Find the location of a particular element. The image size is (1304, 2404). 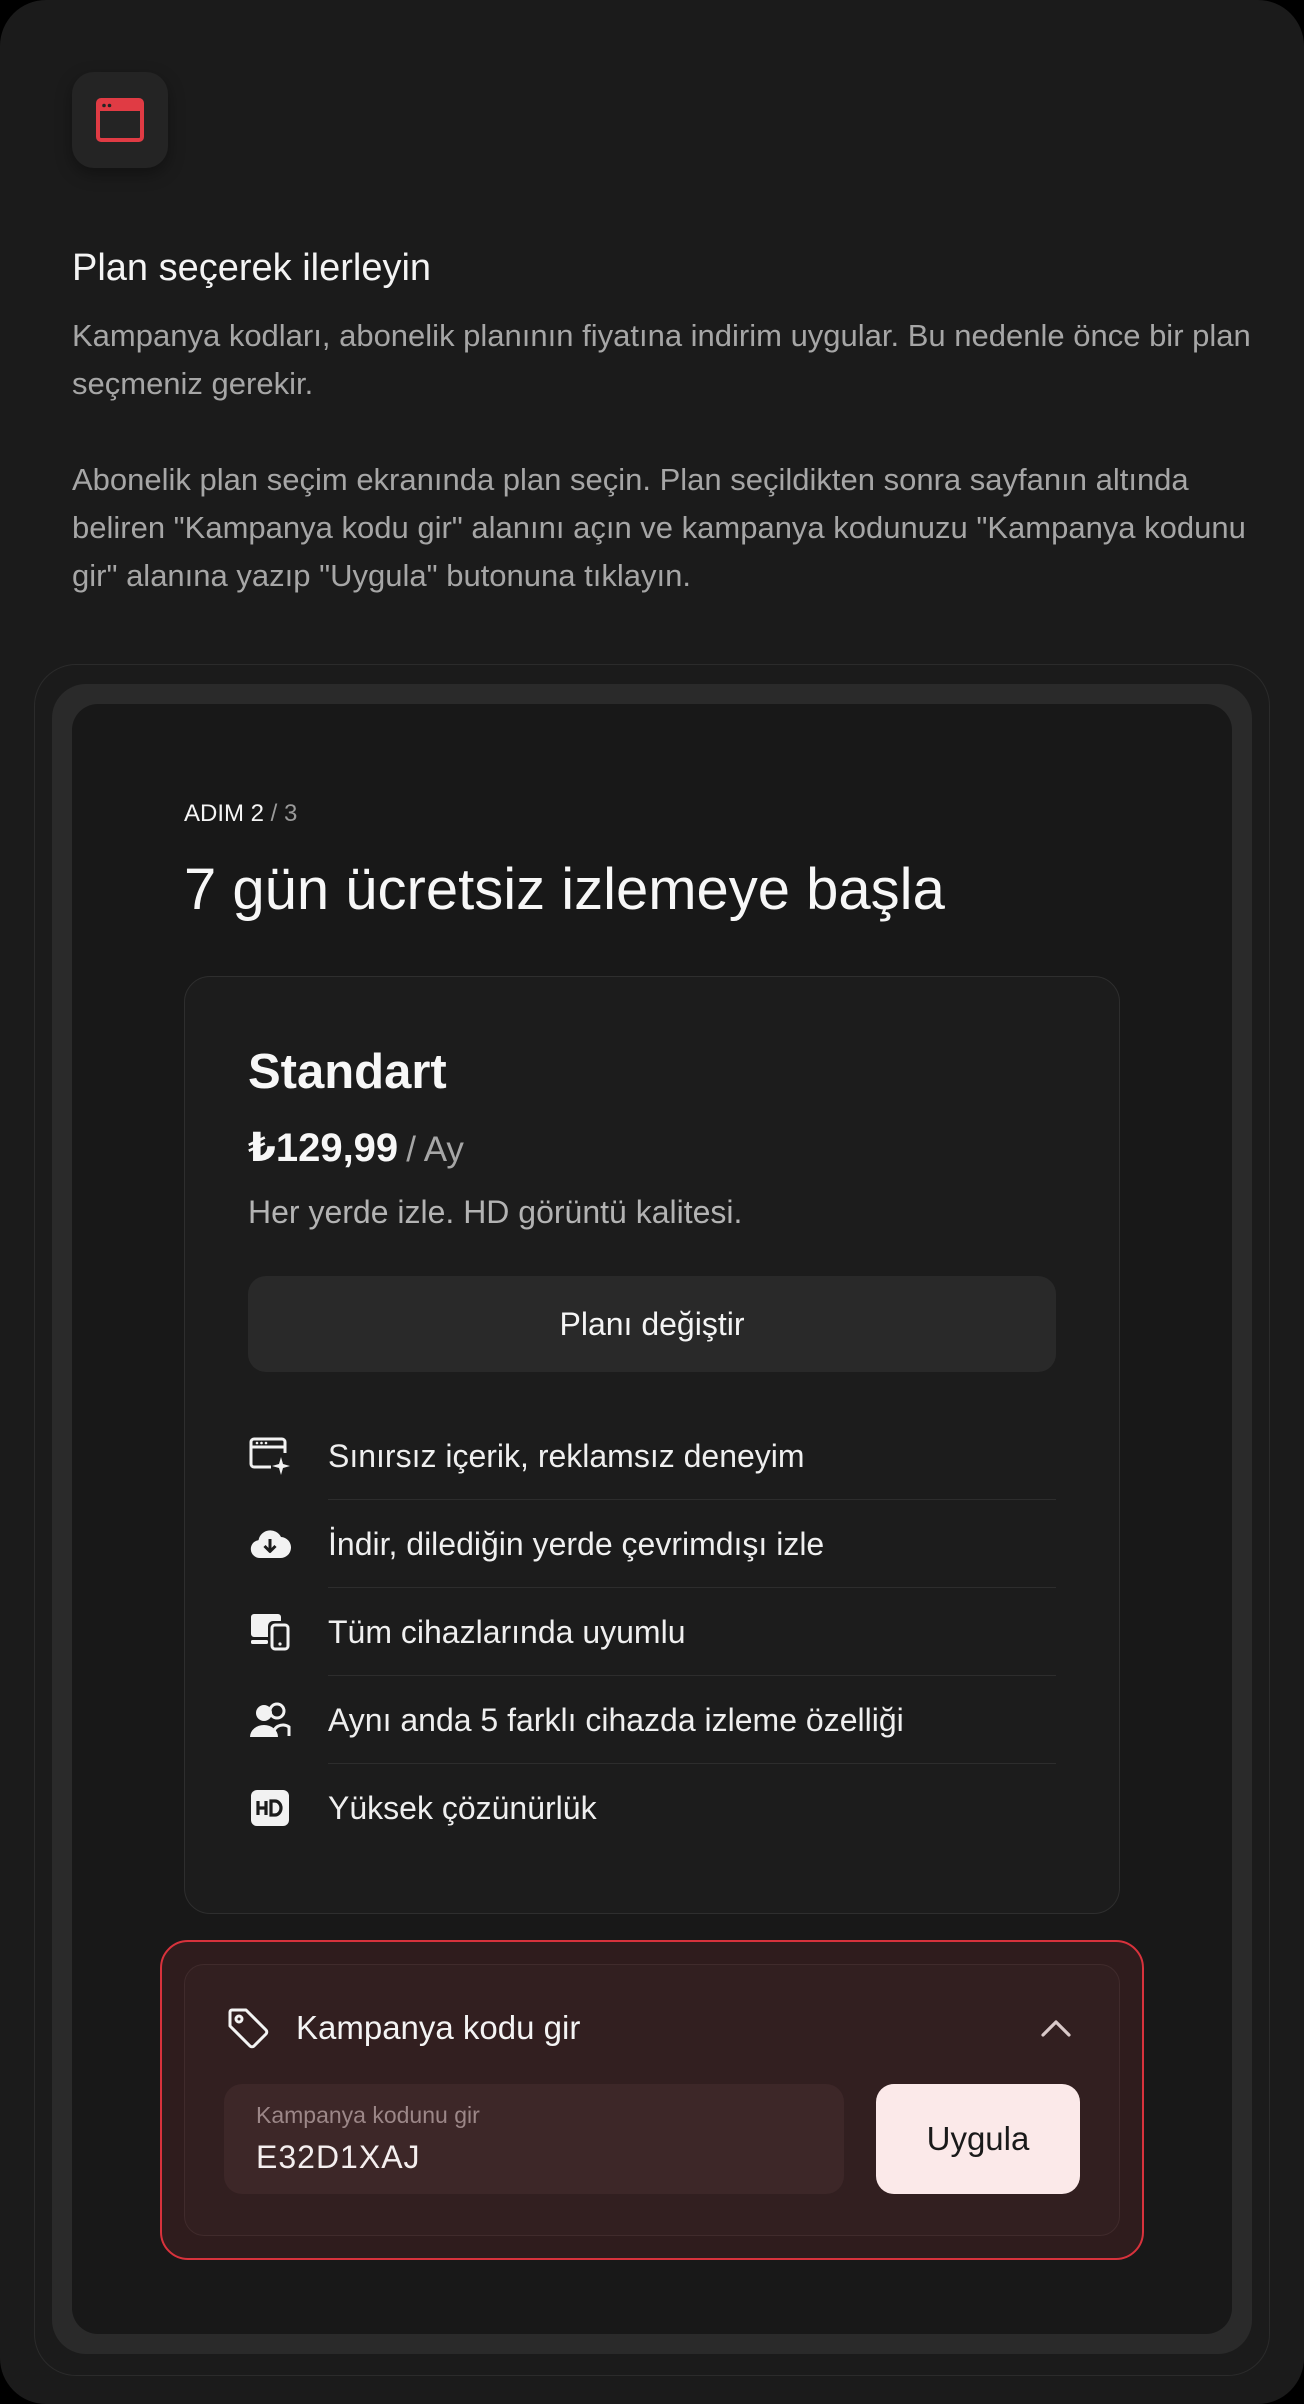

change-plan-button: Planı değiştir is located at coordinates (652, 1324).